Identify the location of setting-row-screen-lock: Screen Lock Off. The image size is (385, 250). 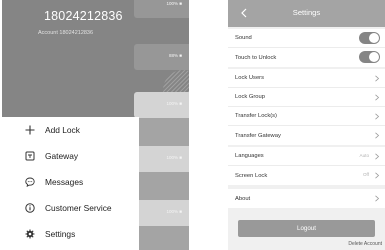
(306, 175).